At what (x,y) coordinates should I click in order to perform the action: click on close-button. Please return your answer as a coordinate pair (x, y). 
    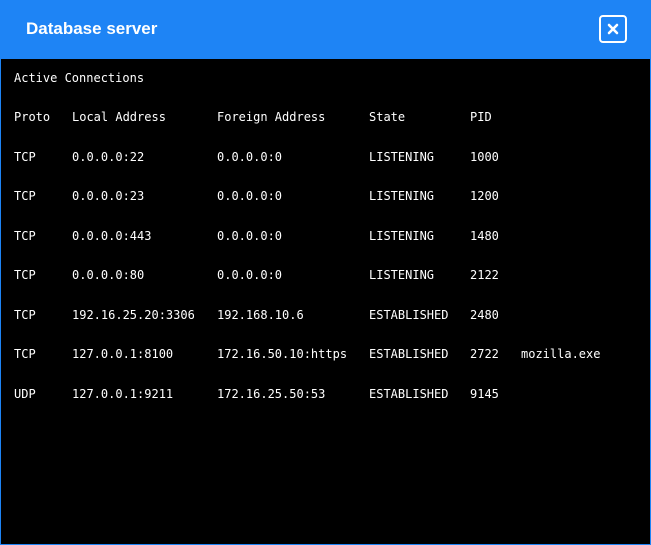
    Looking at the image, I should click on (613, 29).